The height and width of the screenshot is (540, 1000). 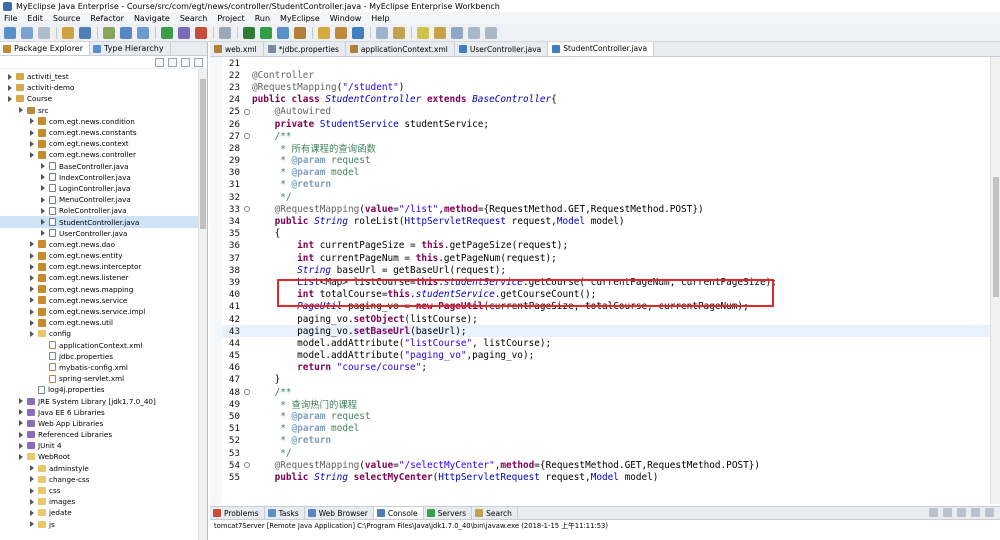 What do you see at coordinates (99, 490) in the screenshot?
I see `tree-item: css` at bounding box center [99, 490].